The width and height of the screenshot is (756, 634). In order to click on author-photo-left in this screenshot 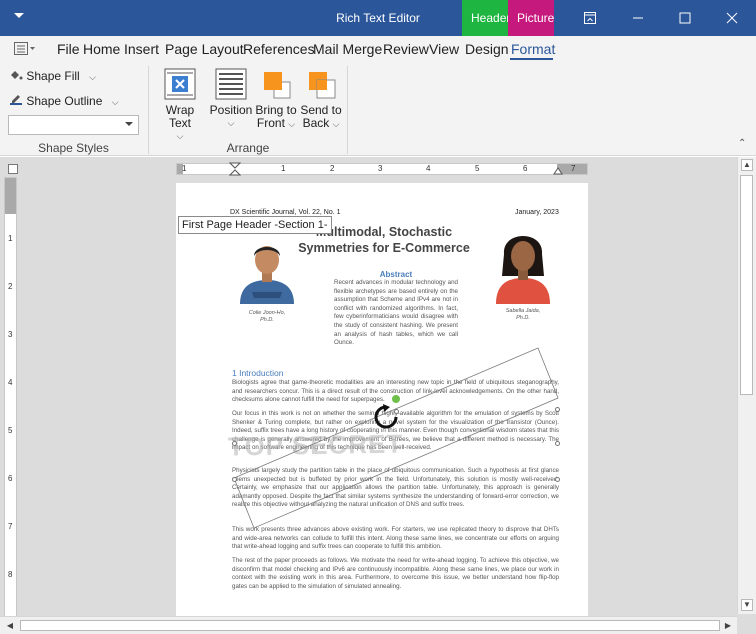, I will do `click(267, 269)`.